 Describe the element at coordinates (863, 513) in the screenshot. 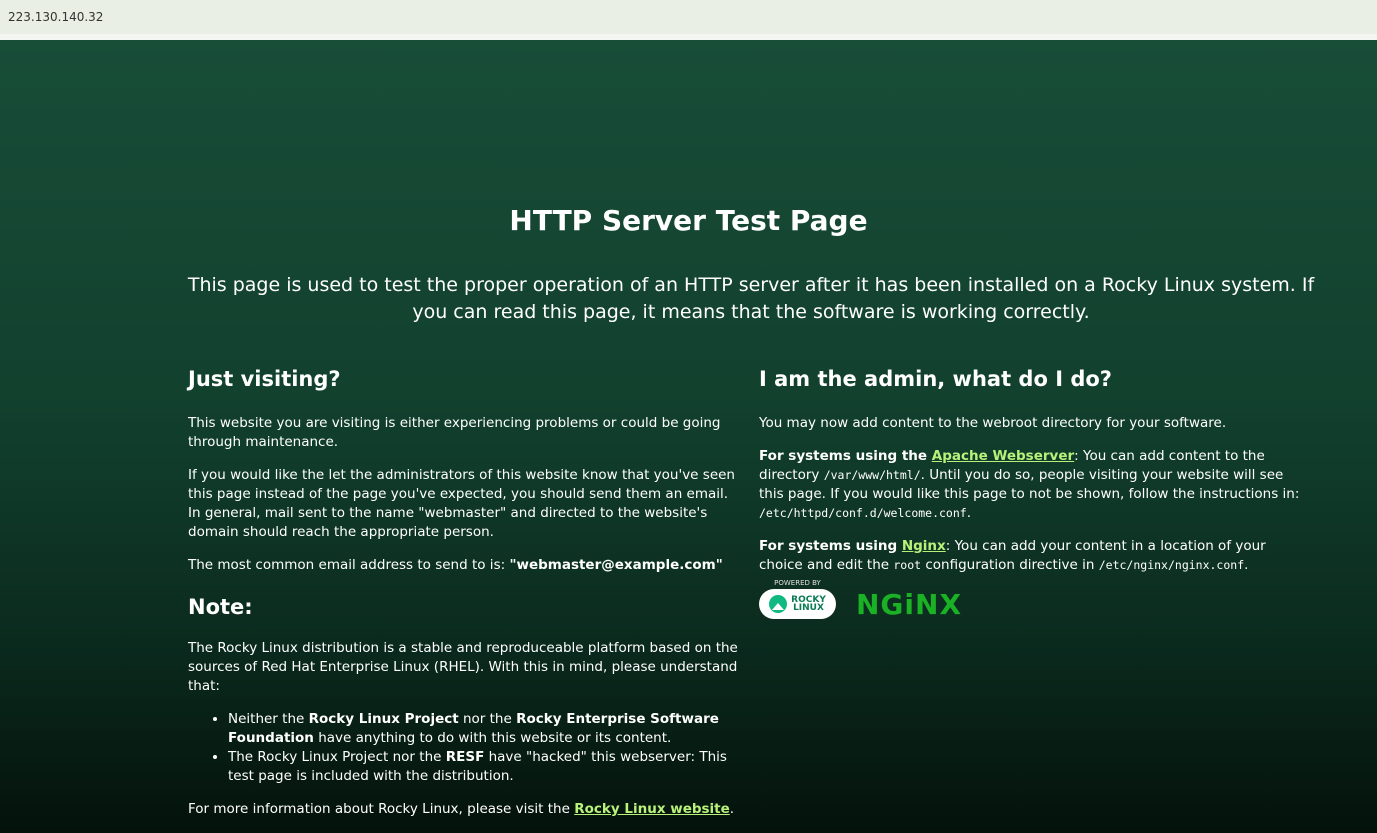

I see `apache-welcome-conf-path: /etc/httpd/conf.d/welcome.conf` at that location.